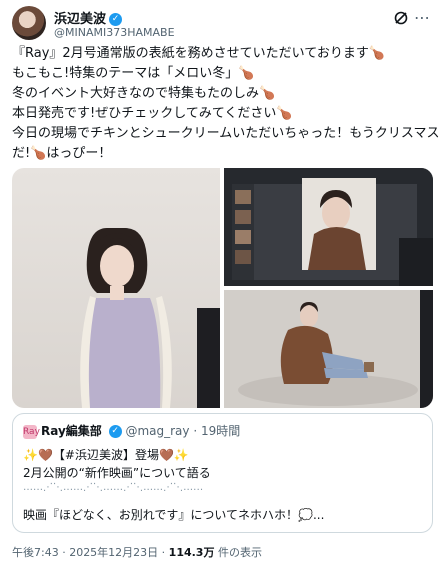 The image size is (445, 565). I want to click on more-icon: ⋯, so click(422, 17).